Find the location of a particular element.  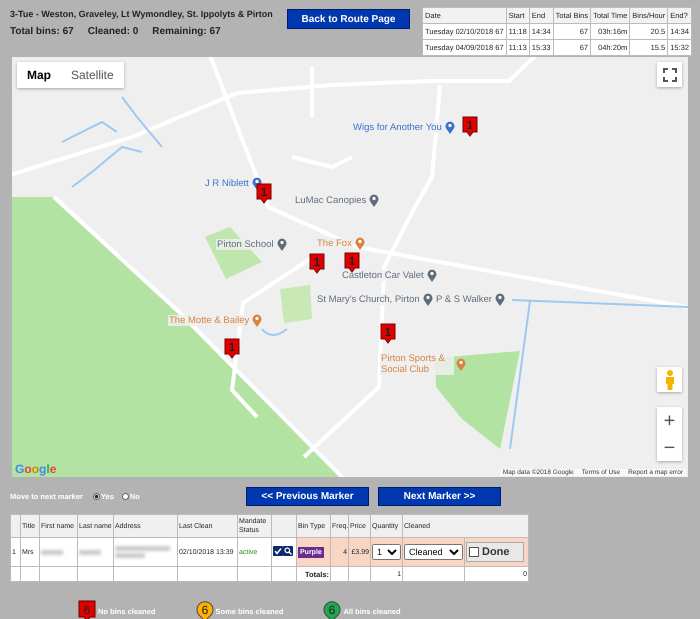

quantity-select: 1 is located at coordinates (386, 552).